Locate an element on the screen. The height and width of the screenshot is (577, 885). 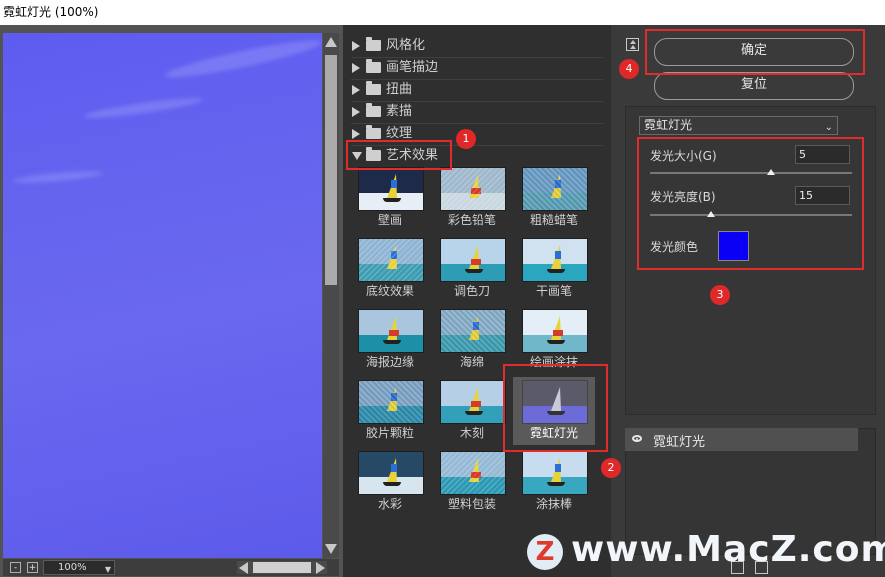
filter-rough-pastels: 粗糙蜡笔 is located at coordinates (554, 197).